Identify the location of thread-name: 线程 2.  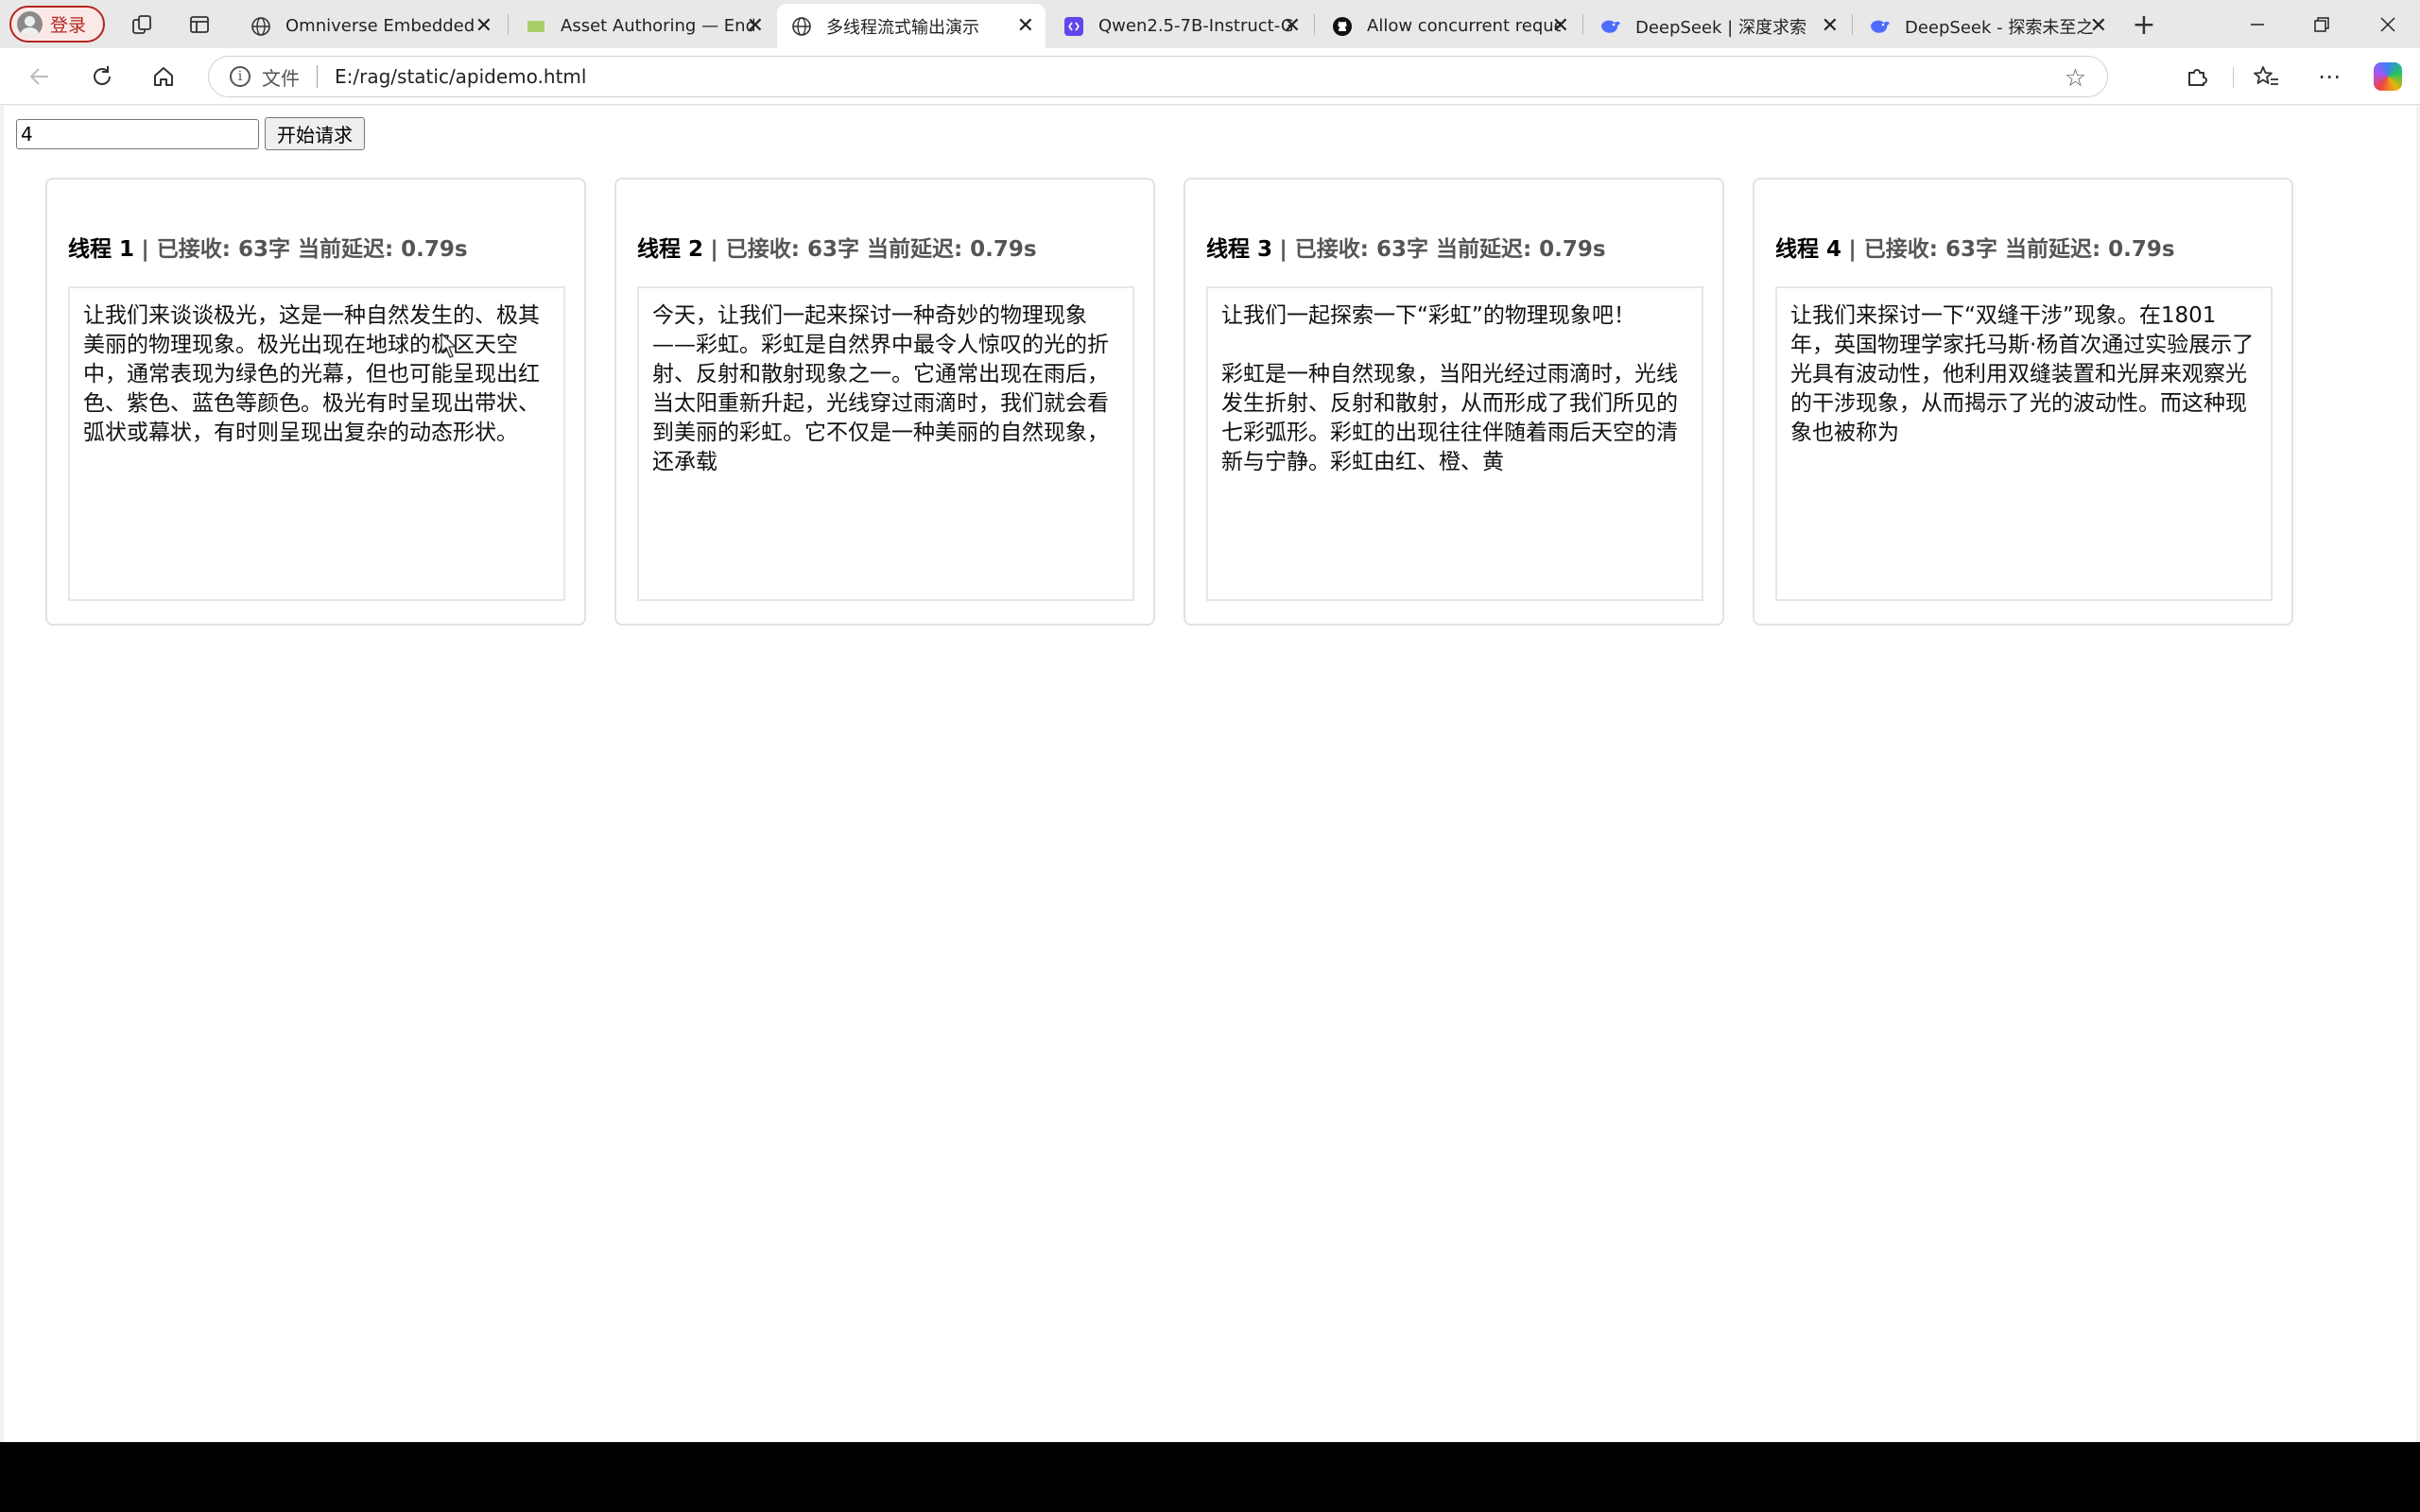
(671, 249).